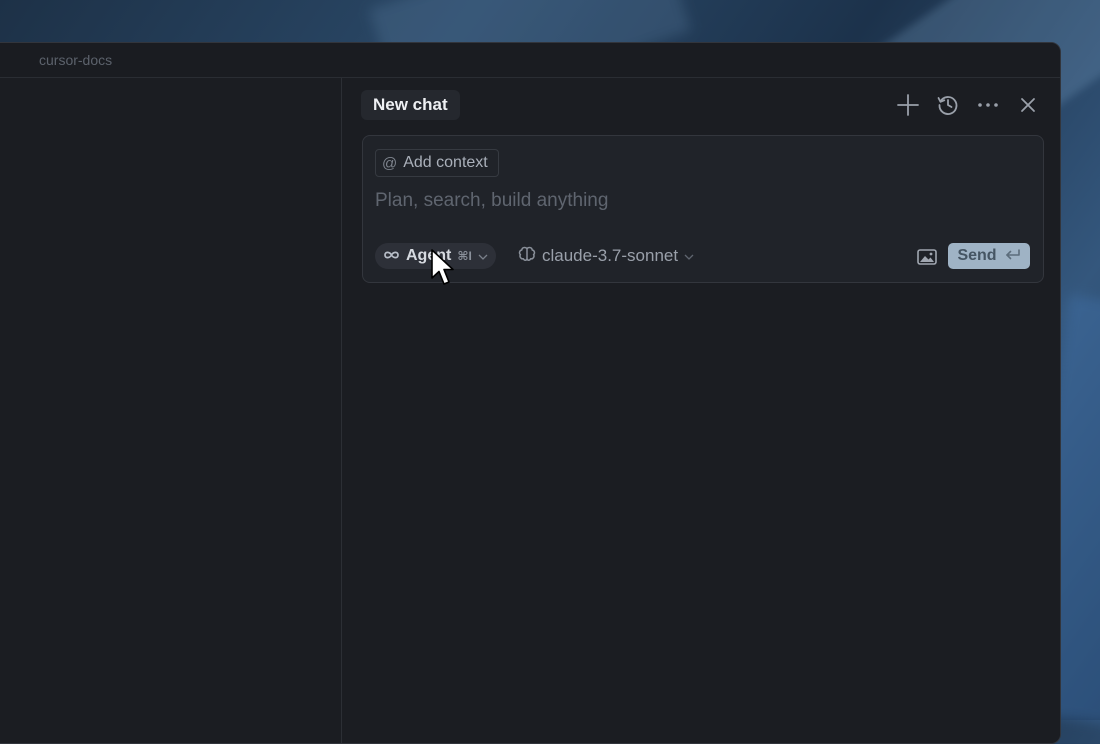 Image resolution: width=1100 pixels, height=744 pixels. I want to click on image-icon, so click(927, 257).